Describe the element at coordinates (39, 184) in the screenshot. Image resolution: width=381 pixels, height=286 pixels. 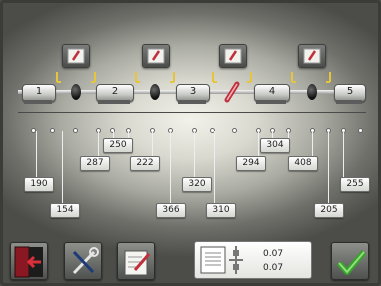
I see `dimension-label: 190` at that location.